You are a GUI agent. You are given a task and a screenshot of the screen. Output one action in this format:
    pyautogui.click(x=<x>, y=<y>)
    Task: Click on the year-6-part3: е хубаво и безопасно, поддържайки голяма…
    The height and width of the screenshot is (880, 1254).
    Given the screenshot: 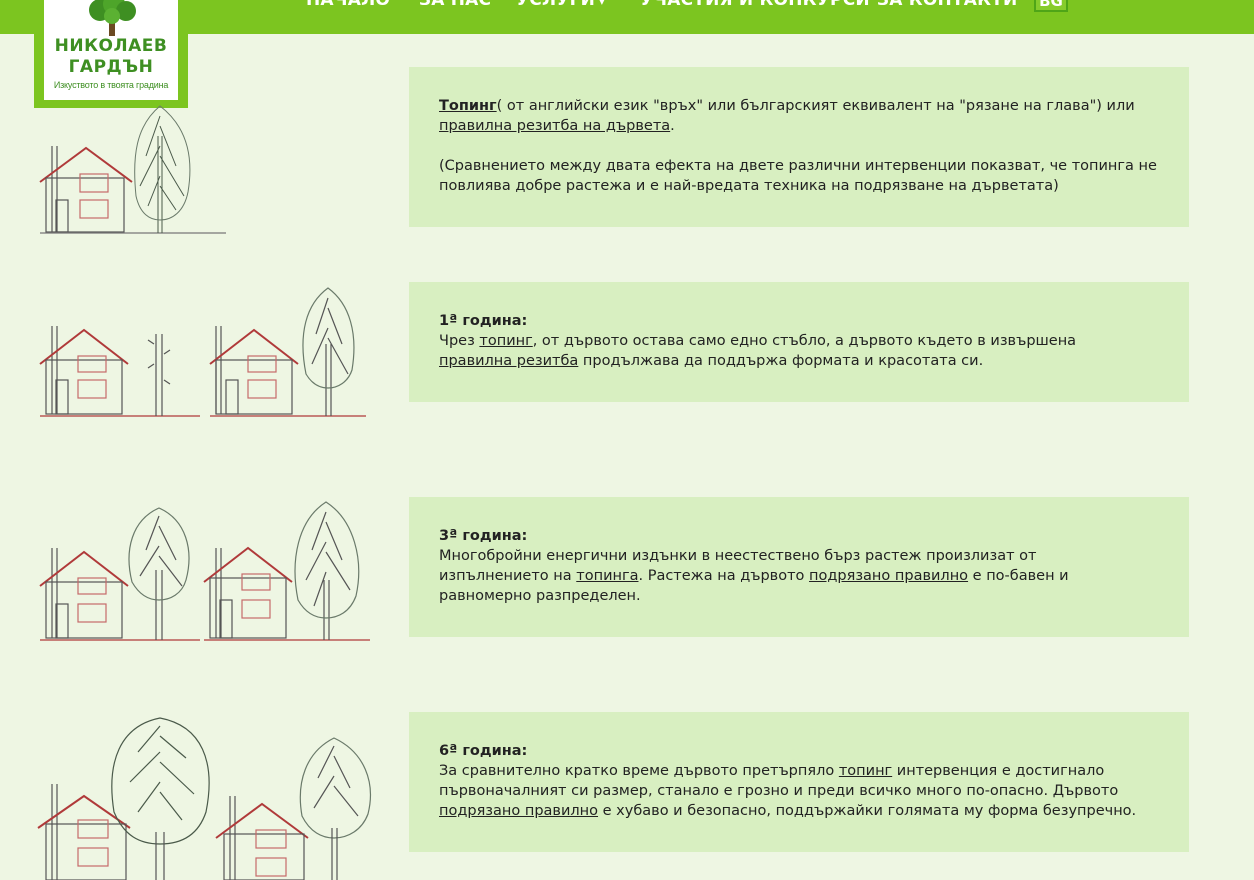 What is the action you would take?
    pyautogui.click(x=867, y=811)
    